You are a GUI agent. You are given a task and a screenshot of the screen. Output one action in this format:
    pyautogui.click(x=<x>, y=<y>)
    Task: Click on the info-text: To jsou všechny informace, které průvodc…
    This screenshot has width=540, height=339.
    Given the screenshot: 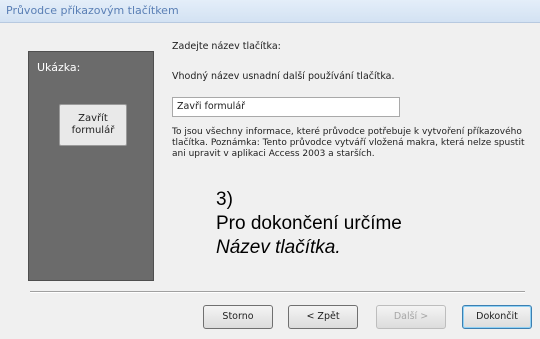 What is the action you would take?
    pyautogui.click(x=348, y=143)
    